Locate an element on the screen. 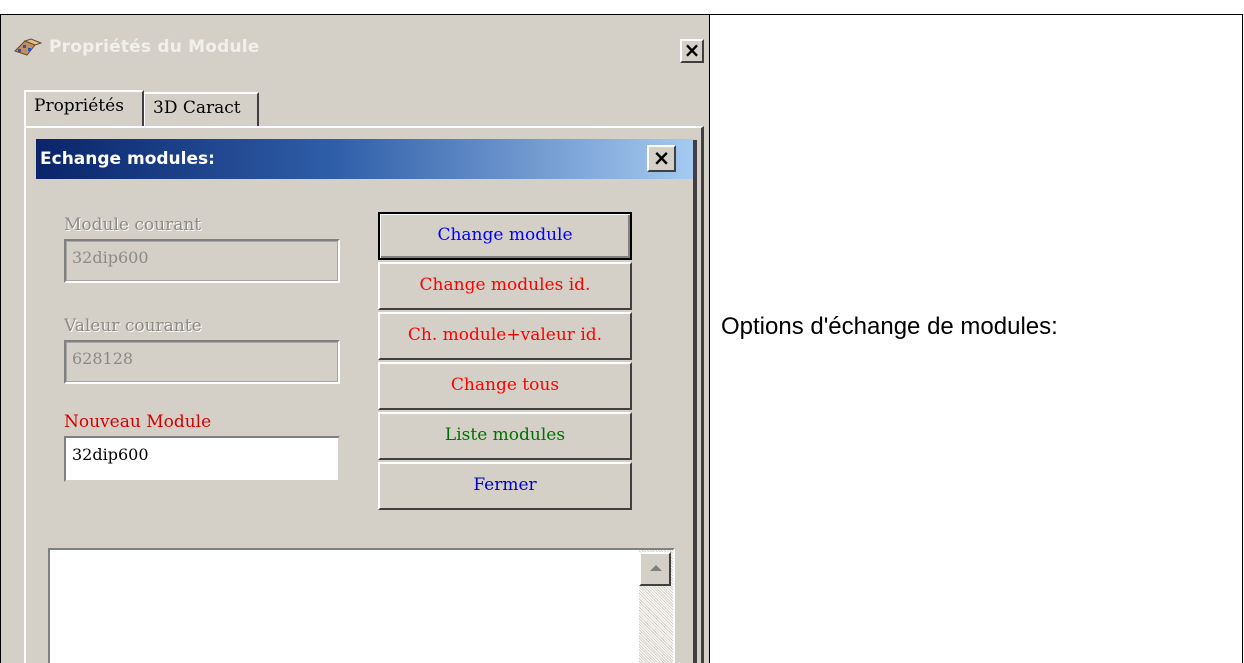 This screenshot has width=1244, height=663. tab-3d-caract: 3D Caract is located at coordinates (201, 109).